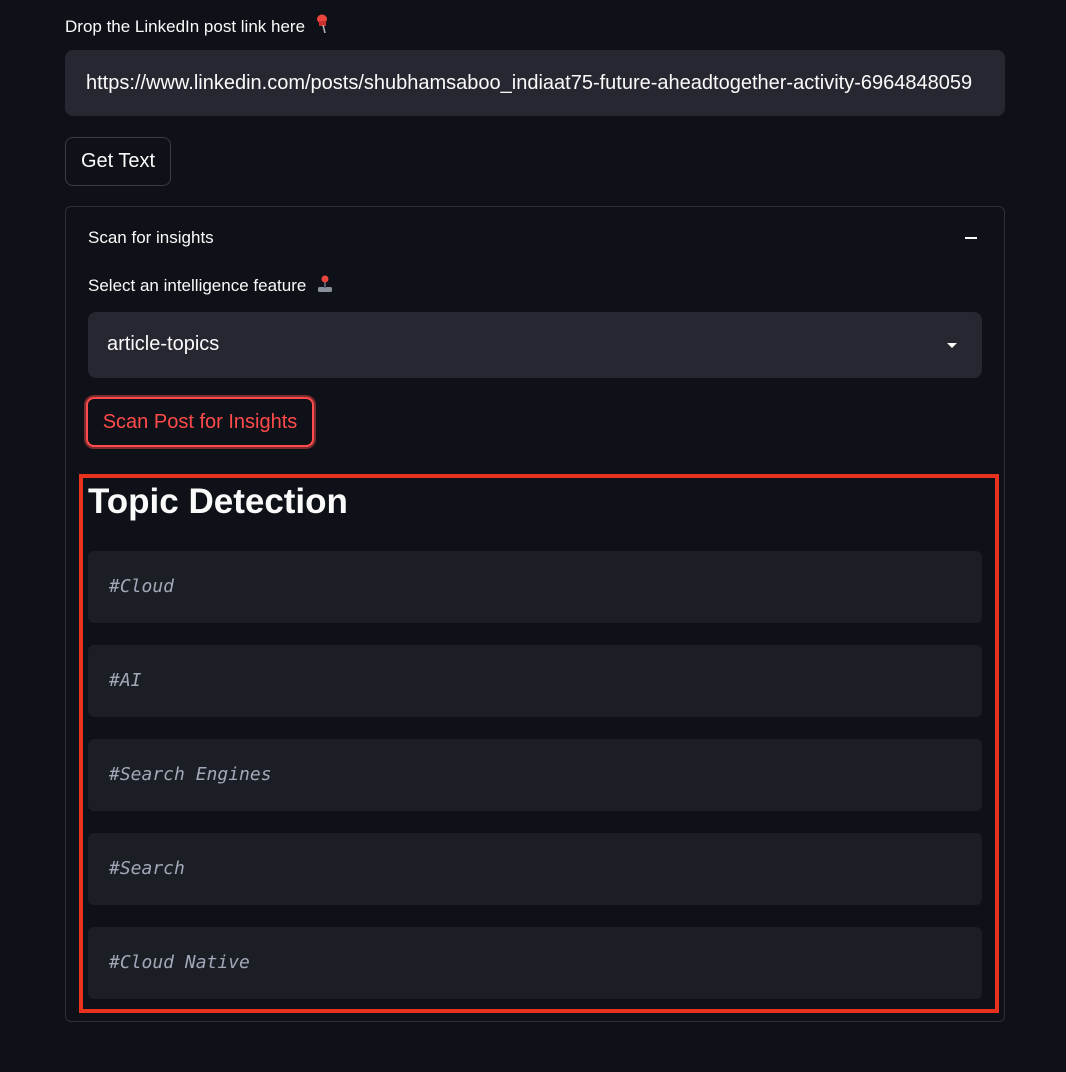  Describe the element at coordinates (325, 286) in the screenshot. I see `joystick-icon` at that location.